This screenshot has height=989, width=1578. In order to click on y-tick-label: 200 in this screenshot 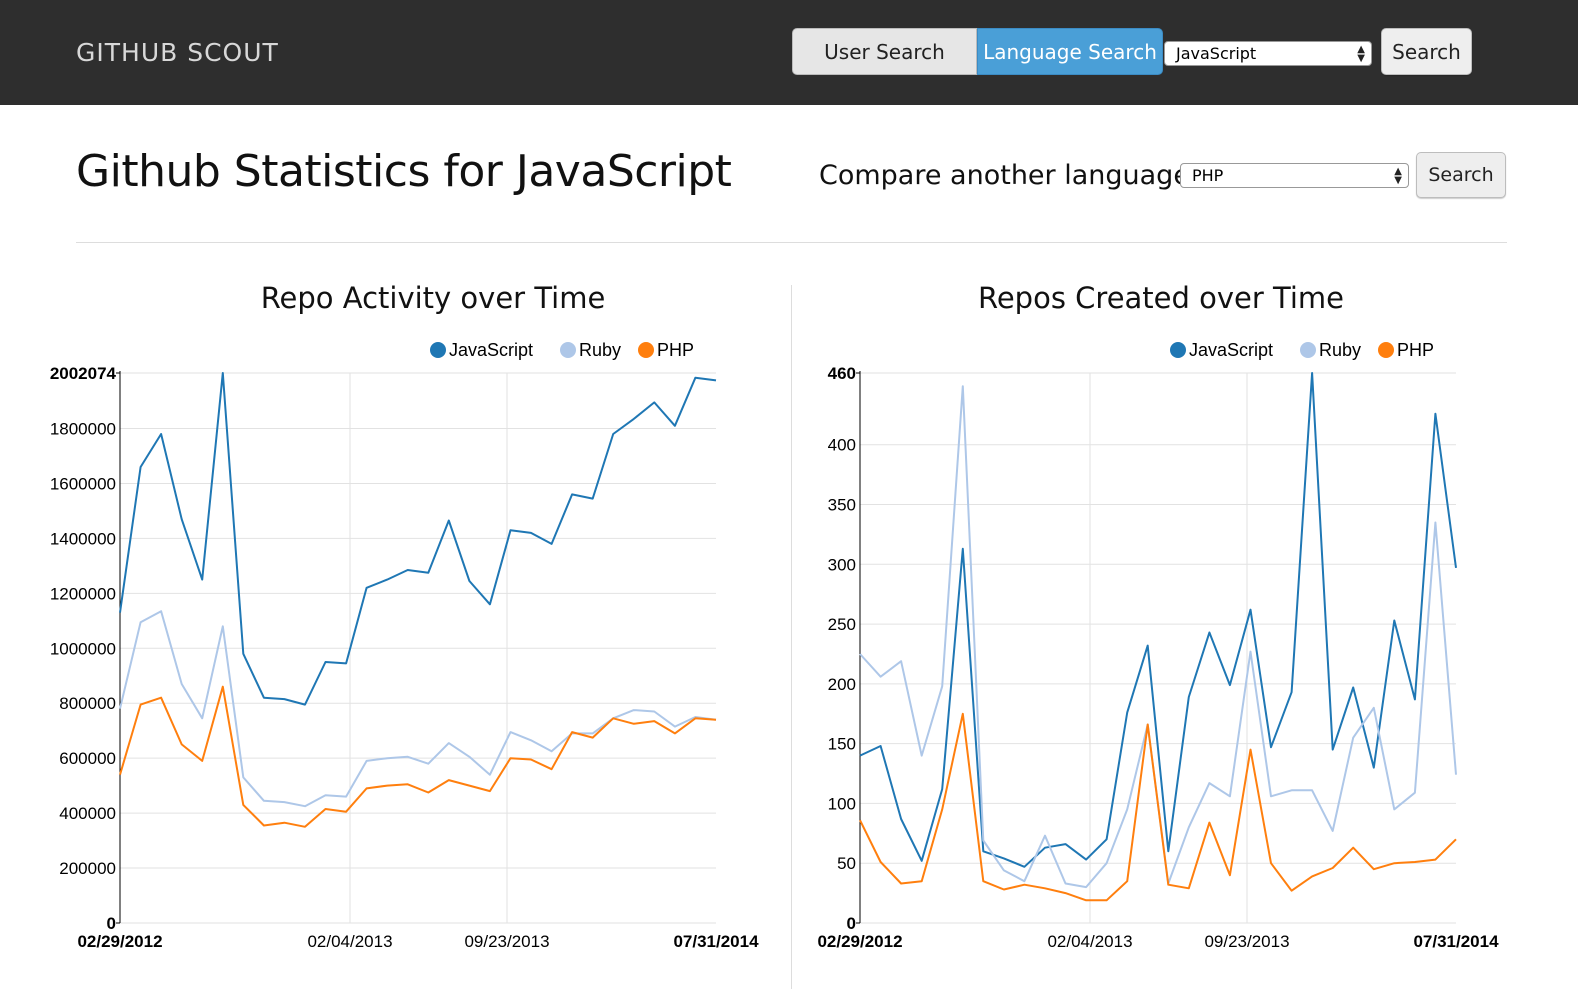, I will do `click(842, 684)`.